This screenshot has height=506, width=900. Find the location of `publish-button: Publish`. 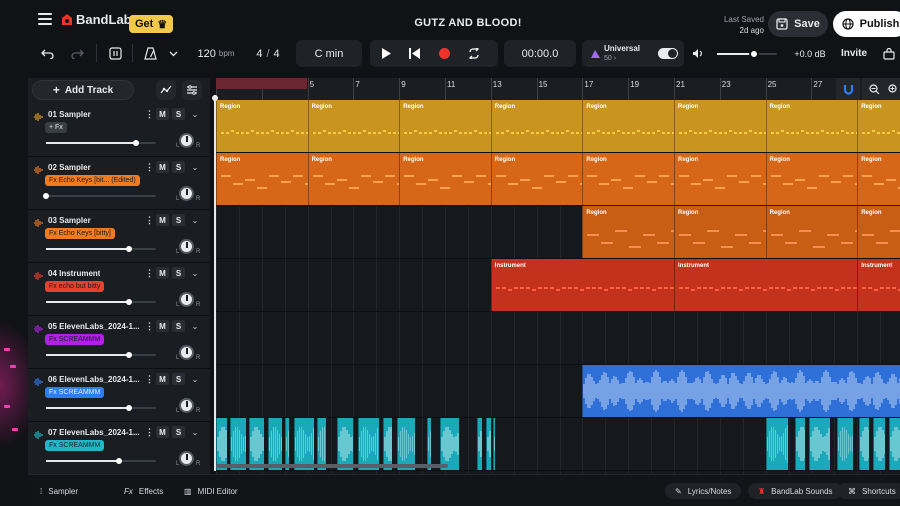

publish-button: Publish is located at coordinates (866, 24).